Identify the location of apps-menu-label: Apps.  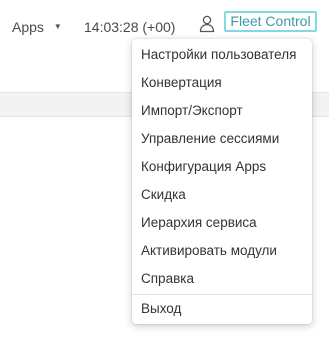
(28, 27).